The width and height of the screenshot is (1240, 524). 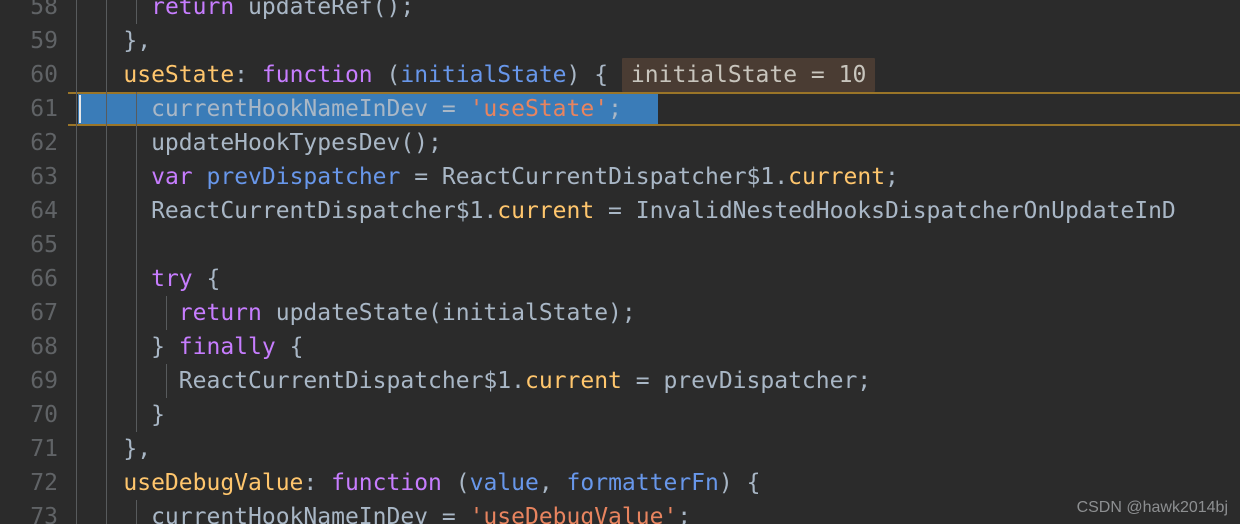 What do you see at coordinates (1152, 507) in the screenshot?
I see `csdn-watermark: CSDN @hawk2014bj` at bounding box center [1152, 507].